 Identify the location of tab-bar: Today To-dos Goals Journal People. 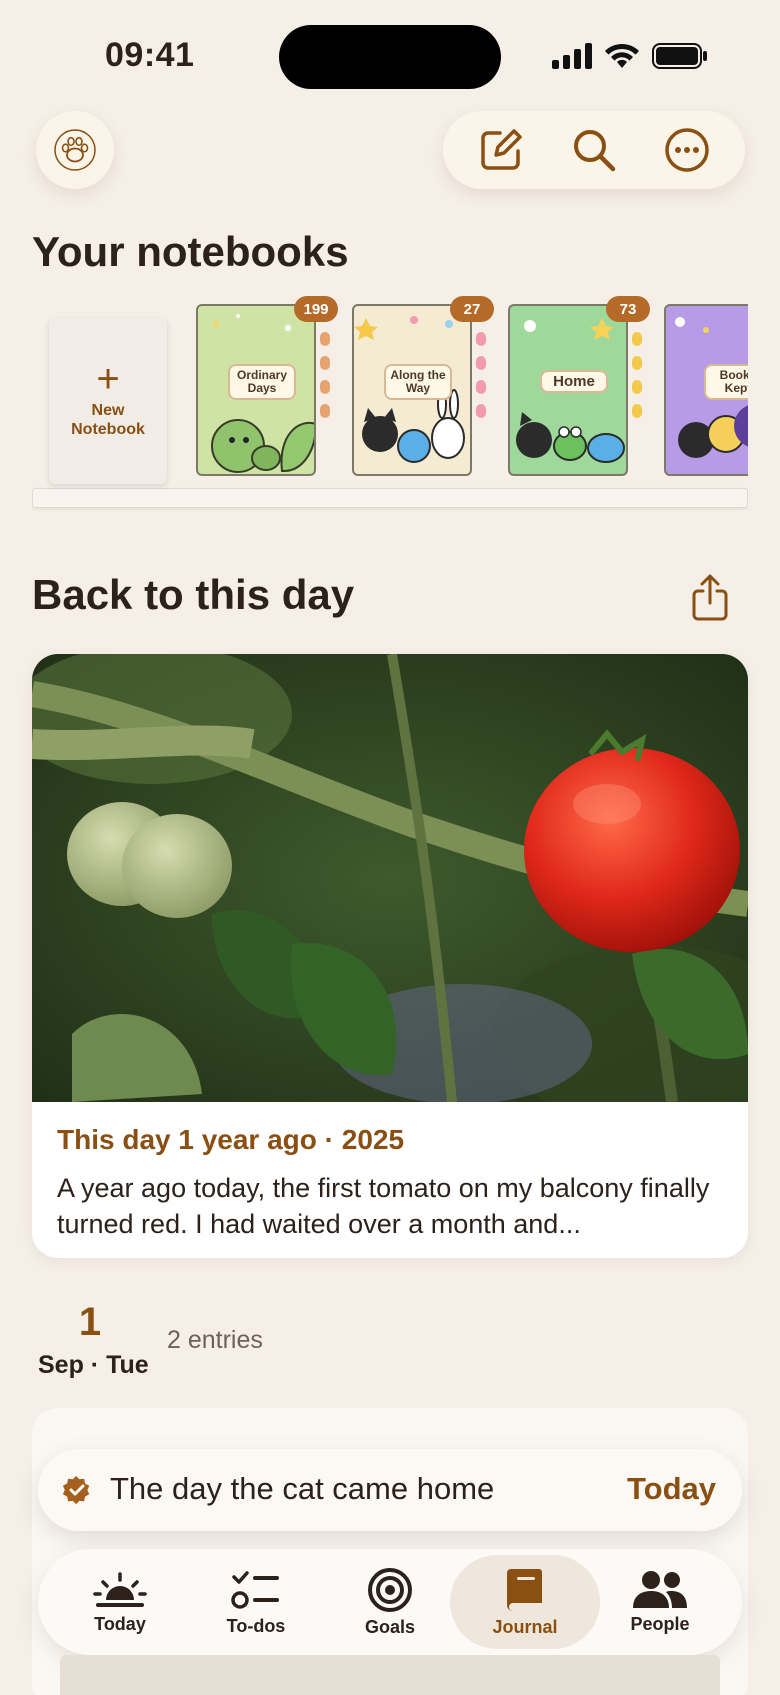
(390, 1602).